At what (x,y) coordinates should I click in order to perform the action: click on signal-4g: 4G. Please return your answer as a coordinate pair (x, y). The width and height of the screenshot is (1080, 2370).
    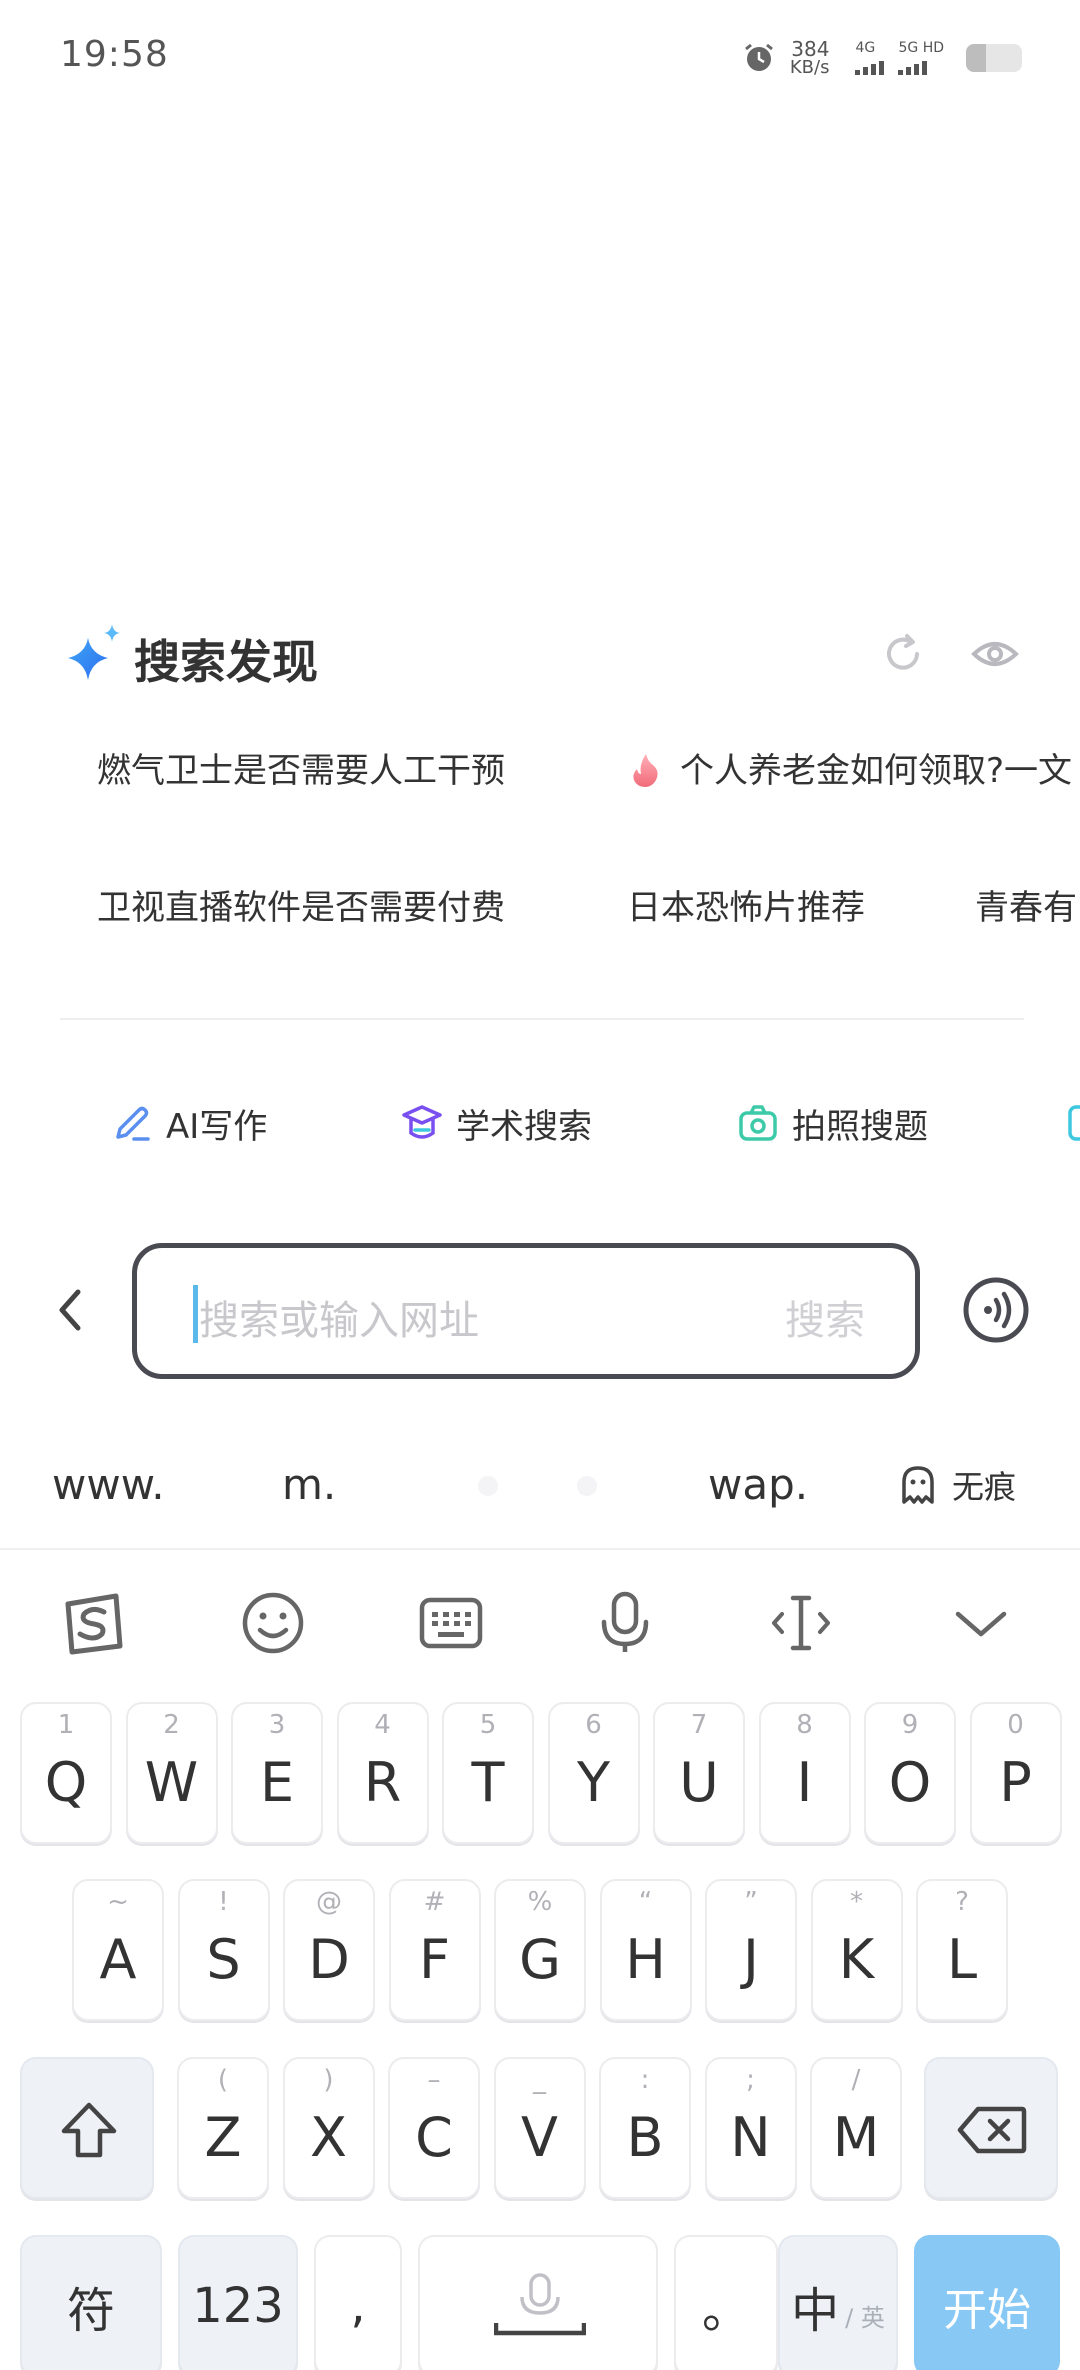
    Looking at the image, I should click on (870, 58).